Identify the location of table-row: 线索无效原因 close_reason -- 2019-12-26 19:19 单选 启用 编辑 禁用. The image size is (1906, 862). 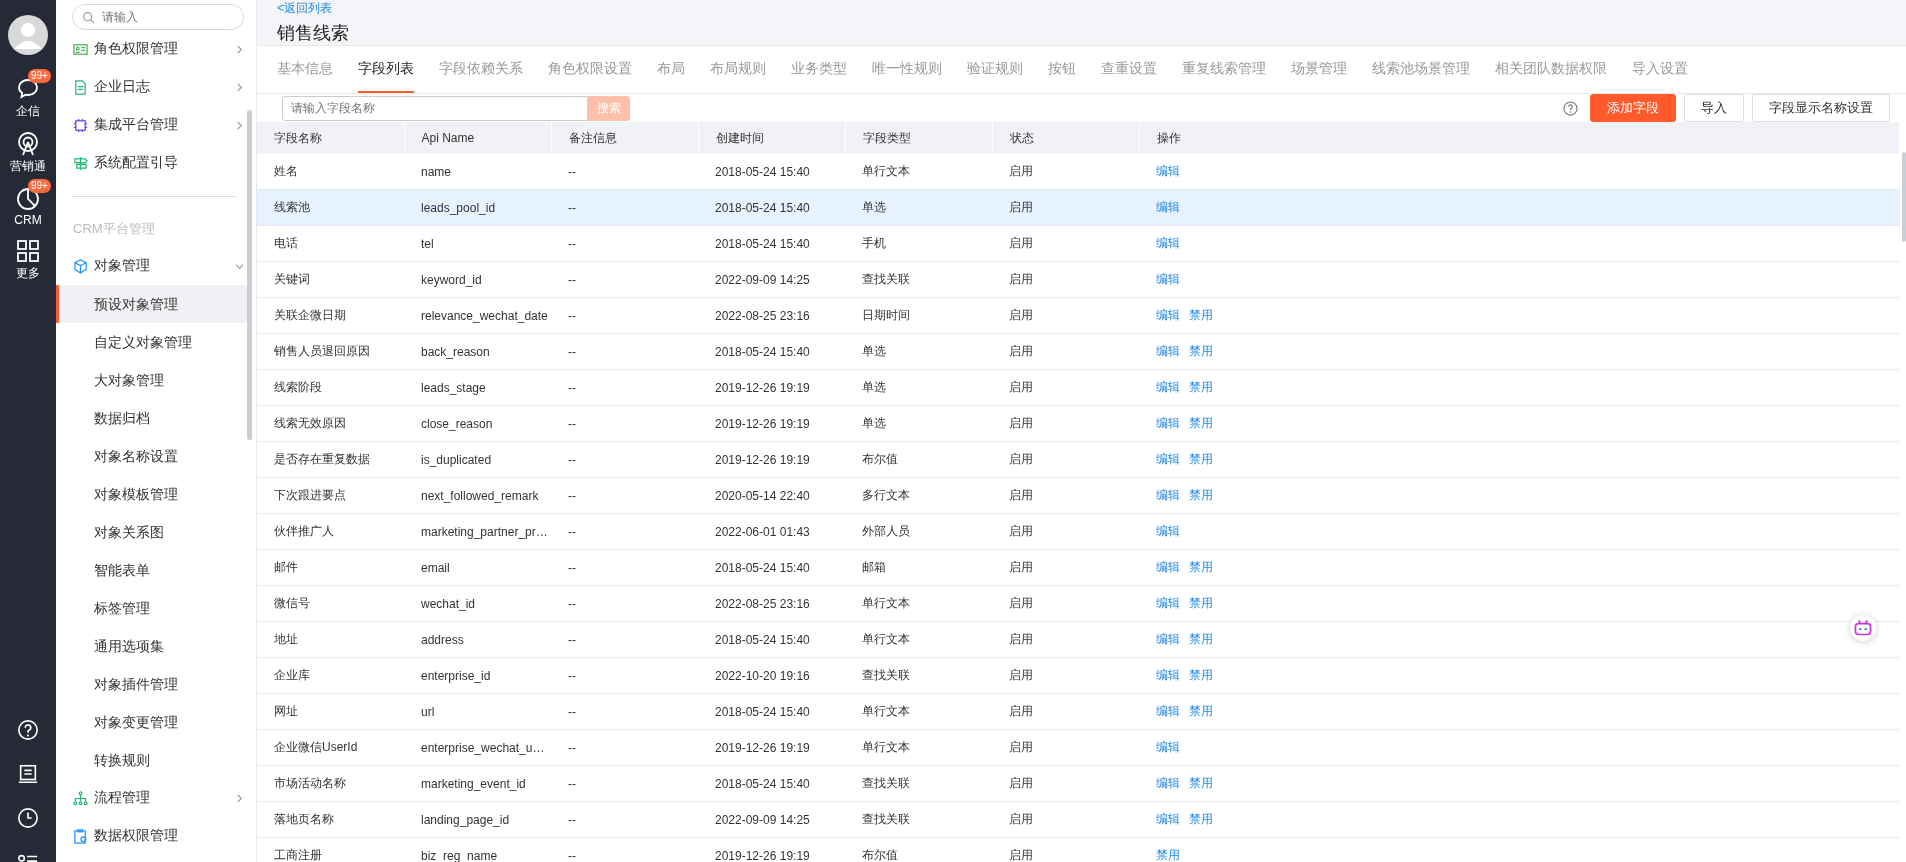
(1078, 423).